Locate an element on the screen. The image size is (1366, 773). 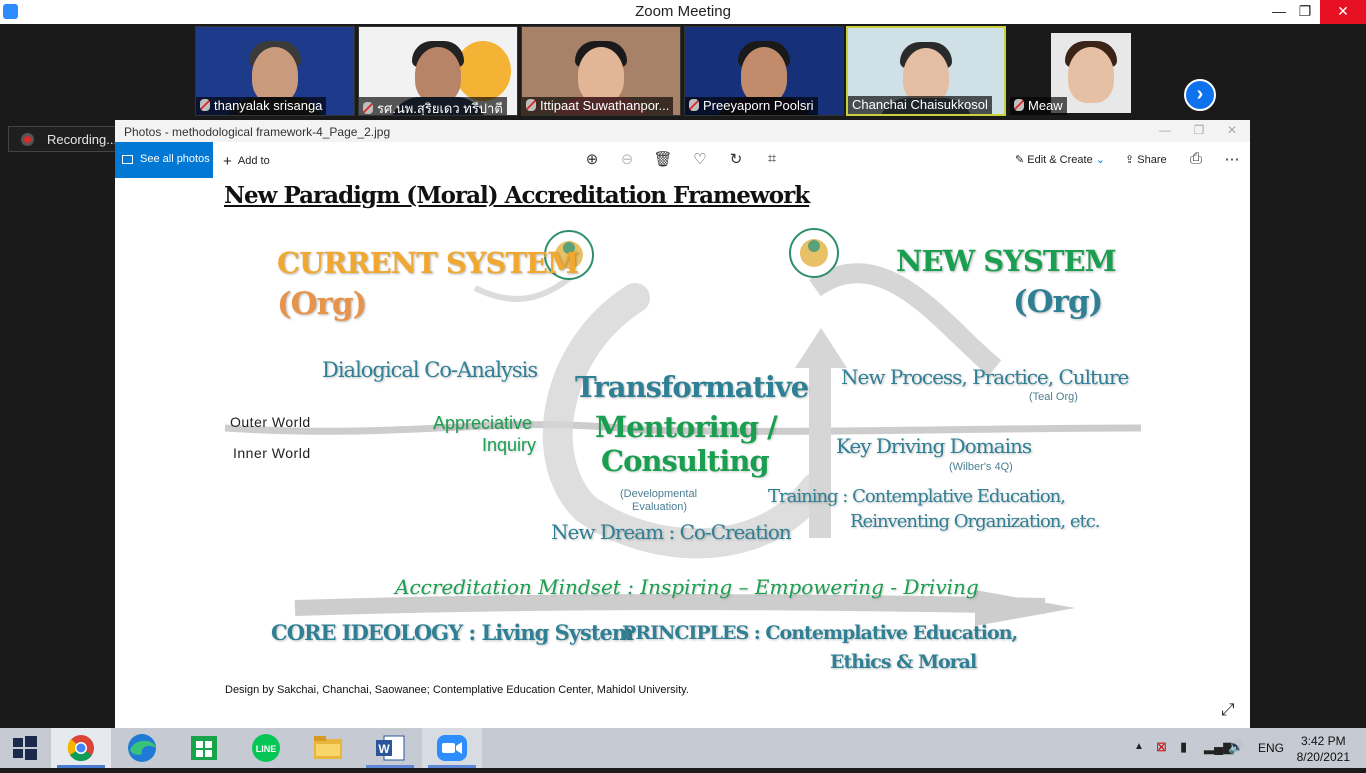
principles-label: PRINCIPLES : Contemplative Education, is located at coordinates (820, 633).